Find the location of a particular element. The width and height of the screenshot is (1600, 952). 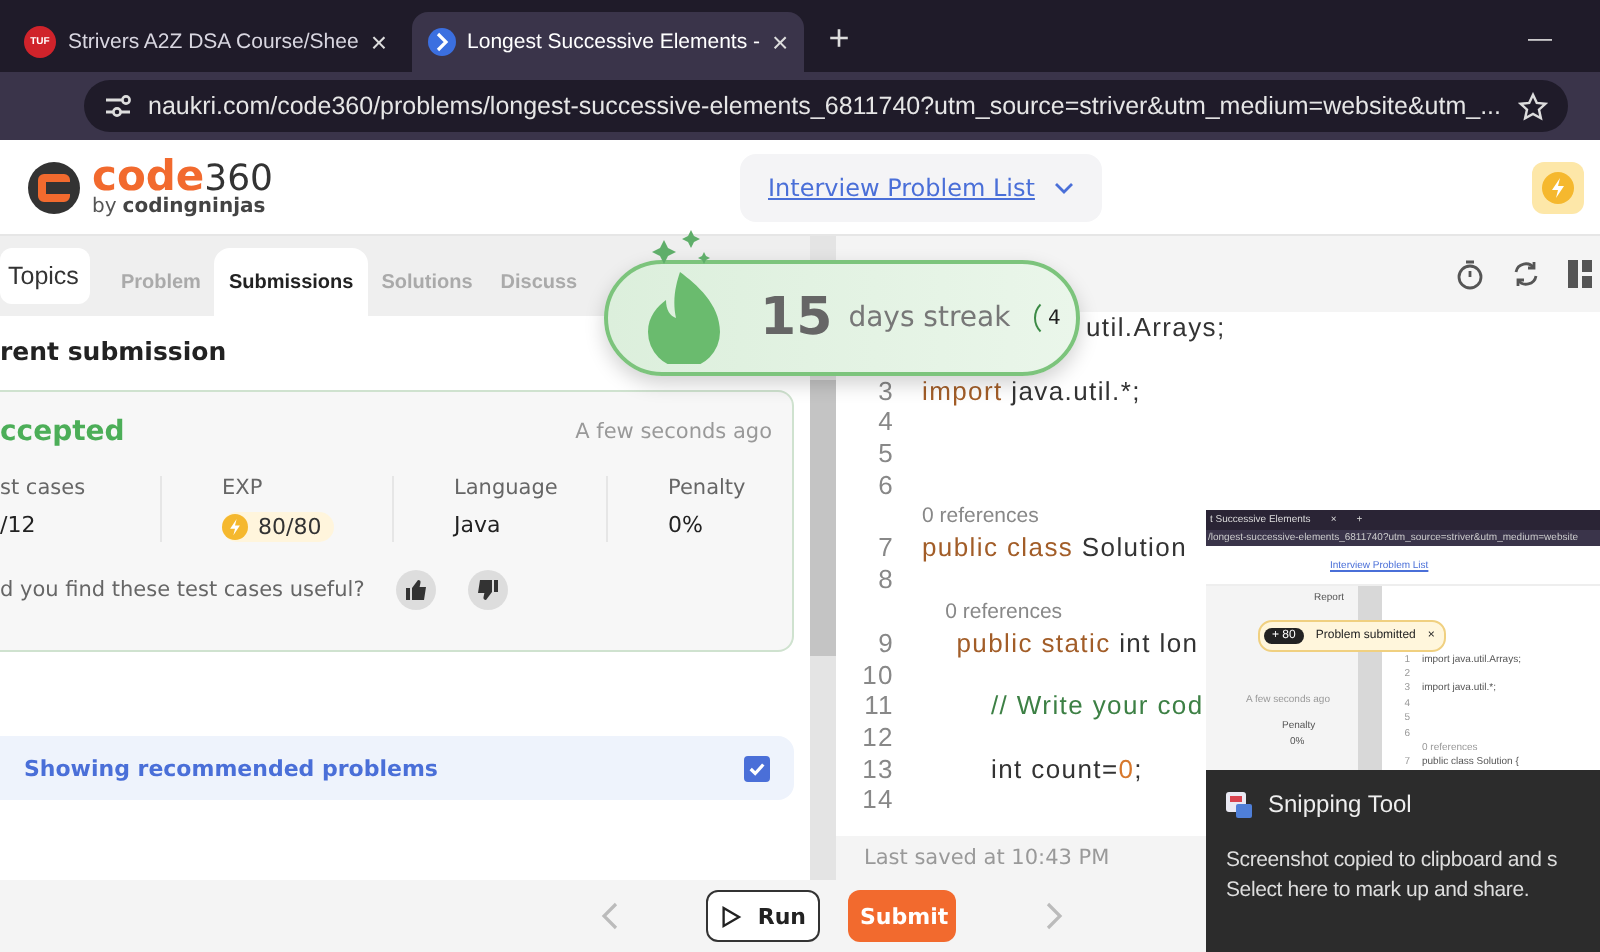

line-number: 8 is located at coordinates (886, 579).